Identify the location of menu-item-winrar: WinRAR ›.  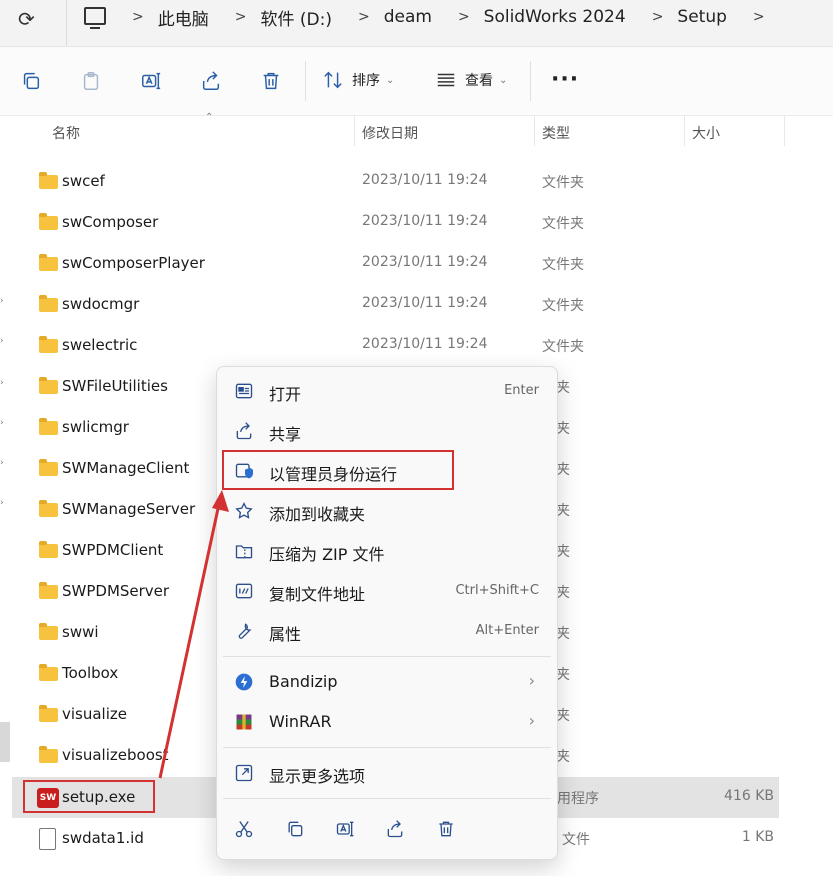
(387, 722).